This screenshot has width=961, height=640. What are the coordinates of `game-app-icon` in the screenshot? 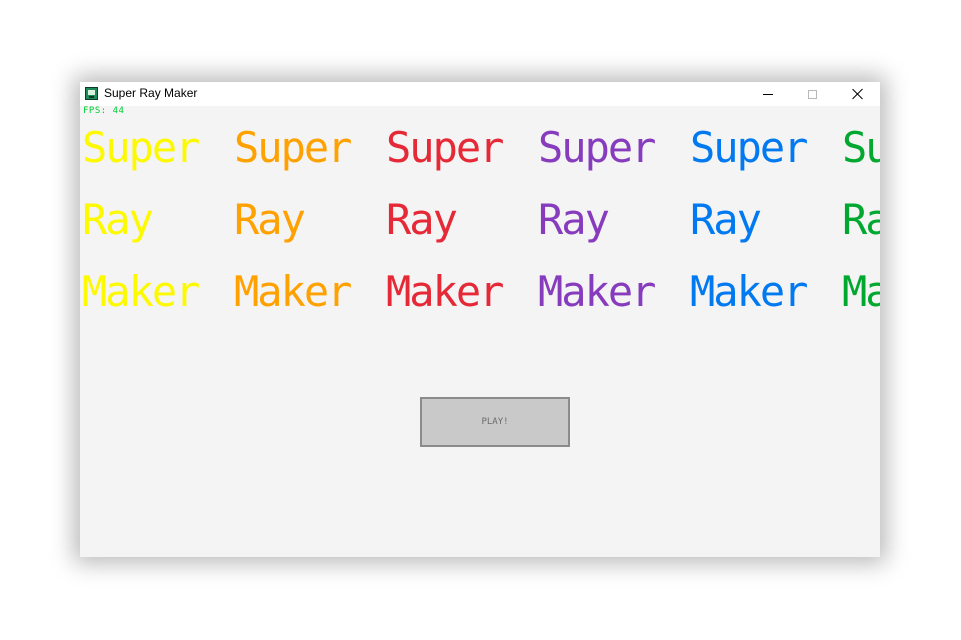 It's located at (91, 93).